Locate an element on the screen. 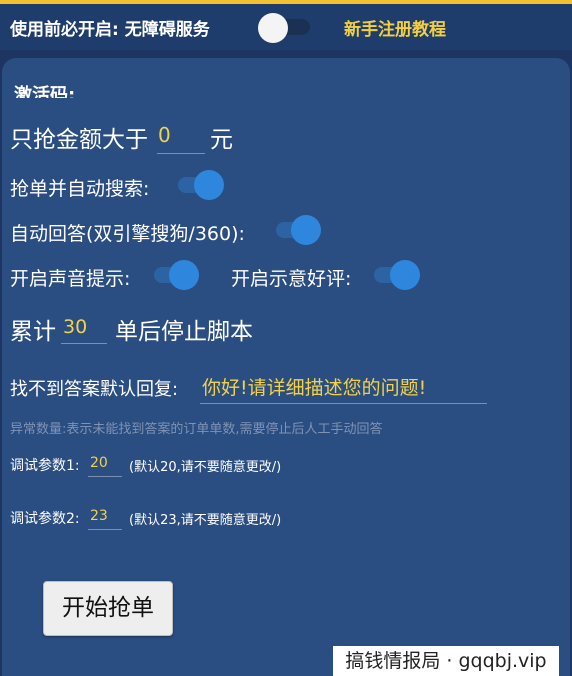  top-bar: 使用前必开启: 无障碍服务 新手注册教程 is located at coordinates (286, 27).